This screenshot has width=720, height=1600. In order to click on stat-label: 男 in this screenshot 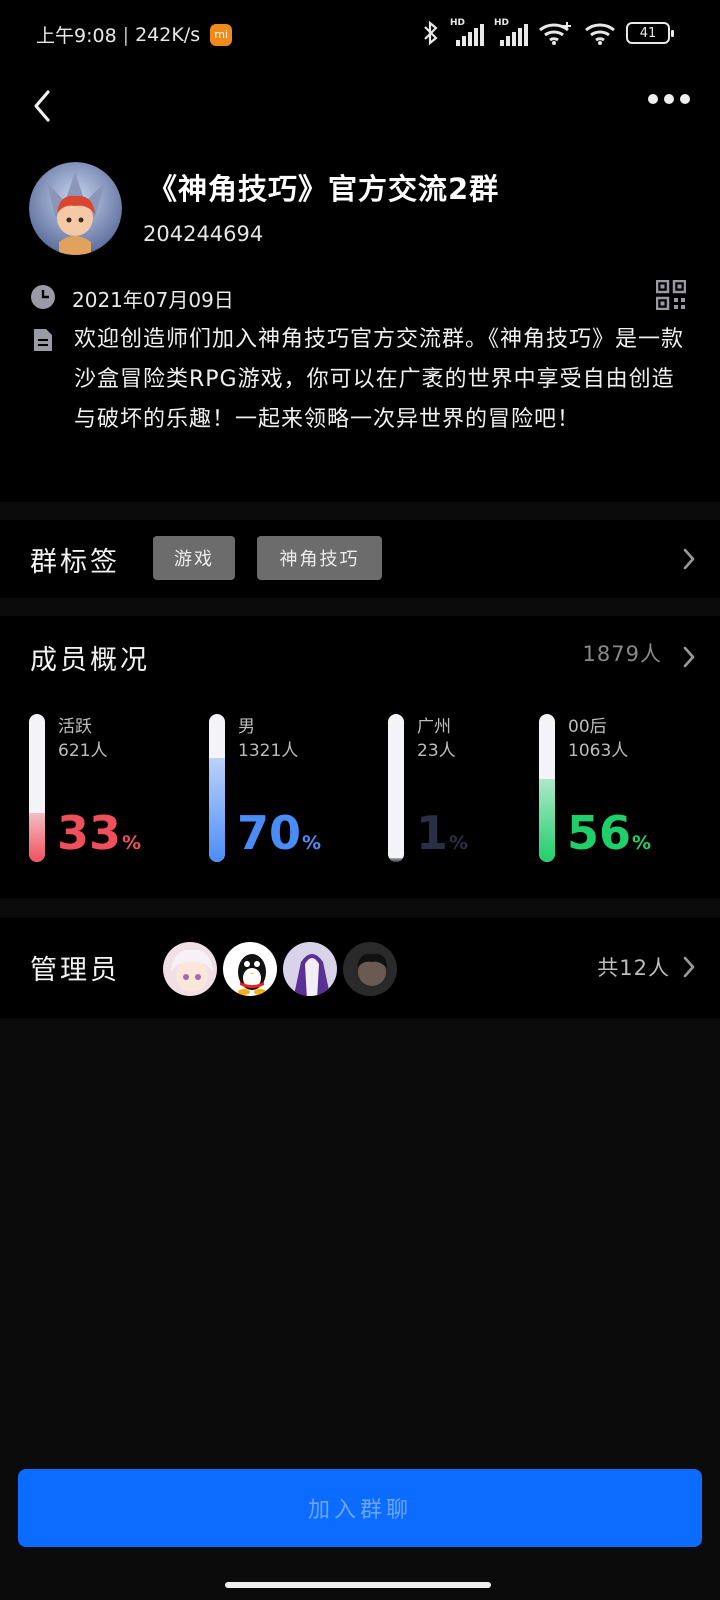, I will do `click(246, 727)`.